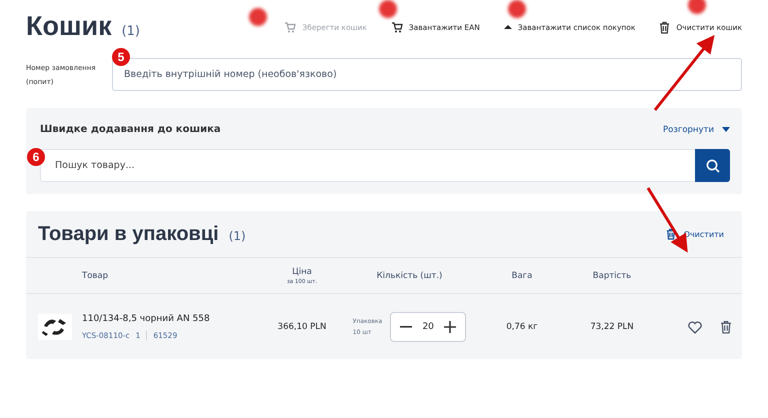 This screenshot has width=768, height=418. I want to click on heart-icon, so click(695, 327).